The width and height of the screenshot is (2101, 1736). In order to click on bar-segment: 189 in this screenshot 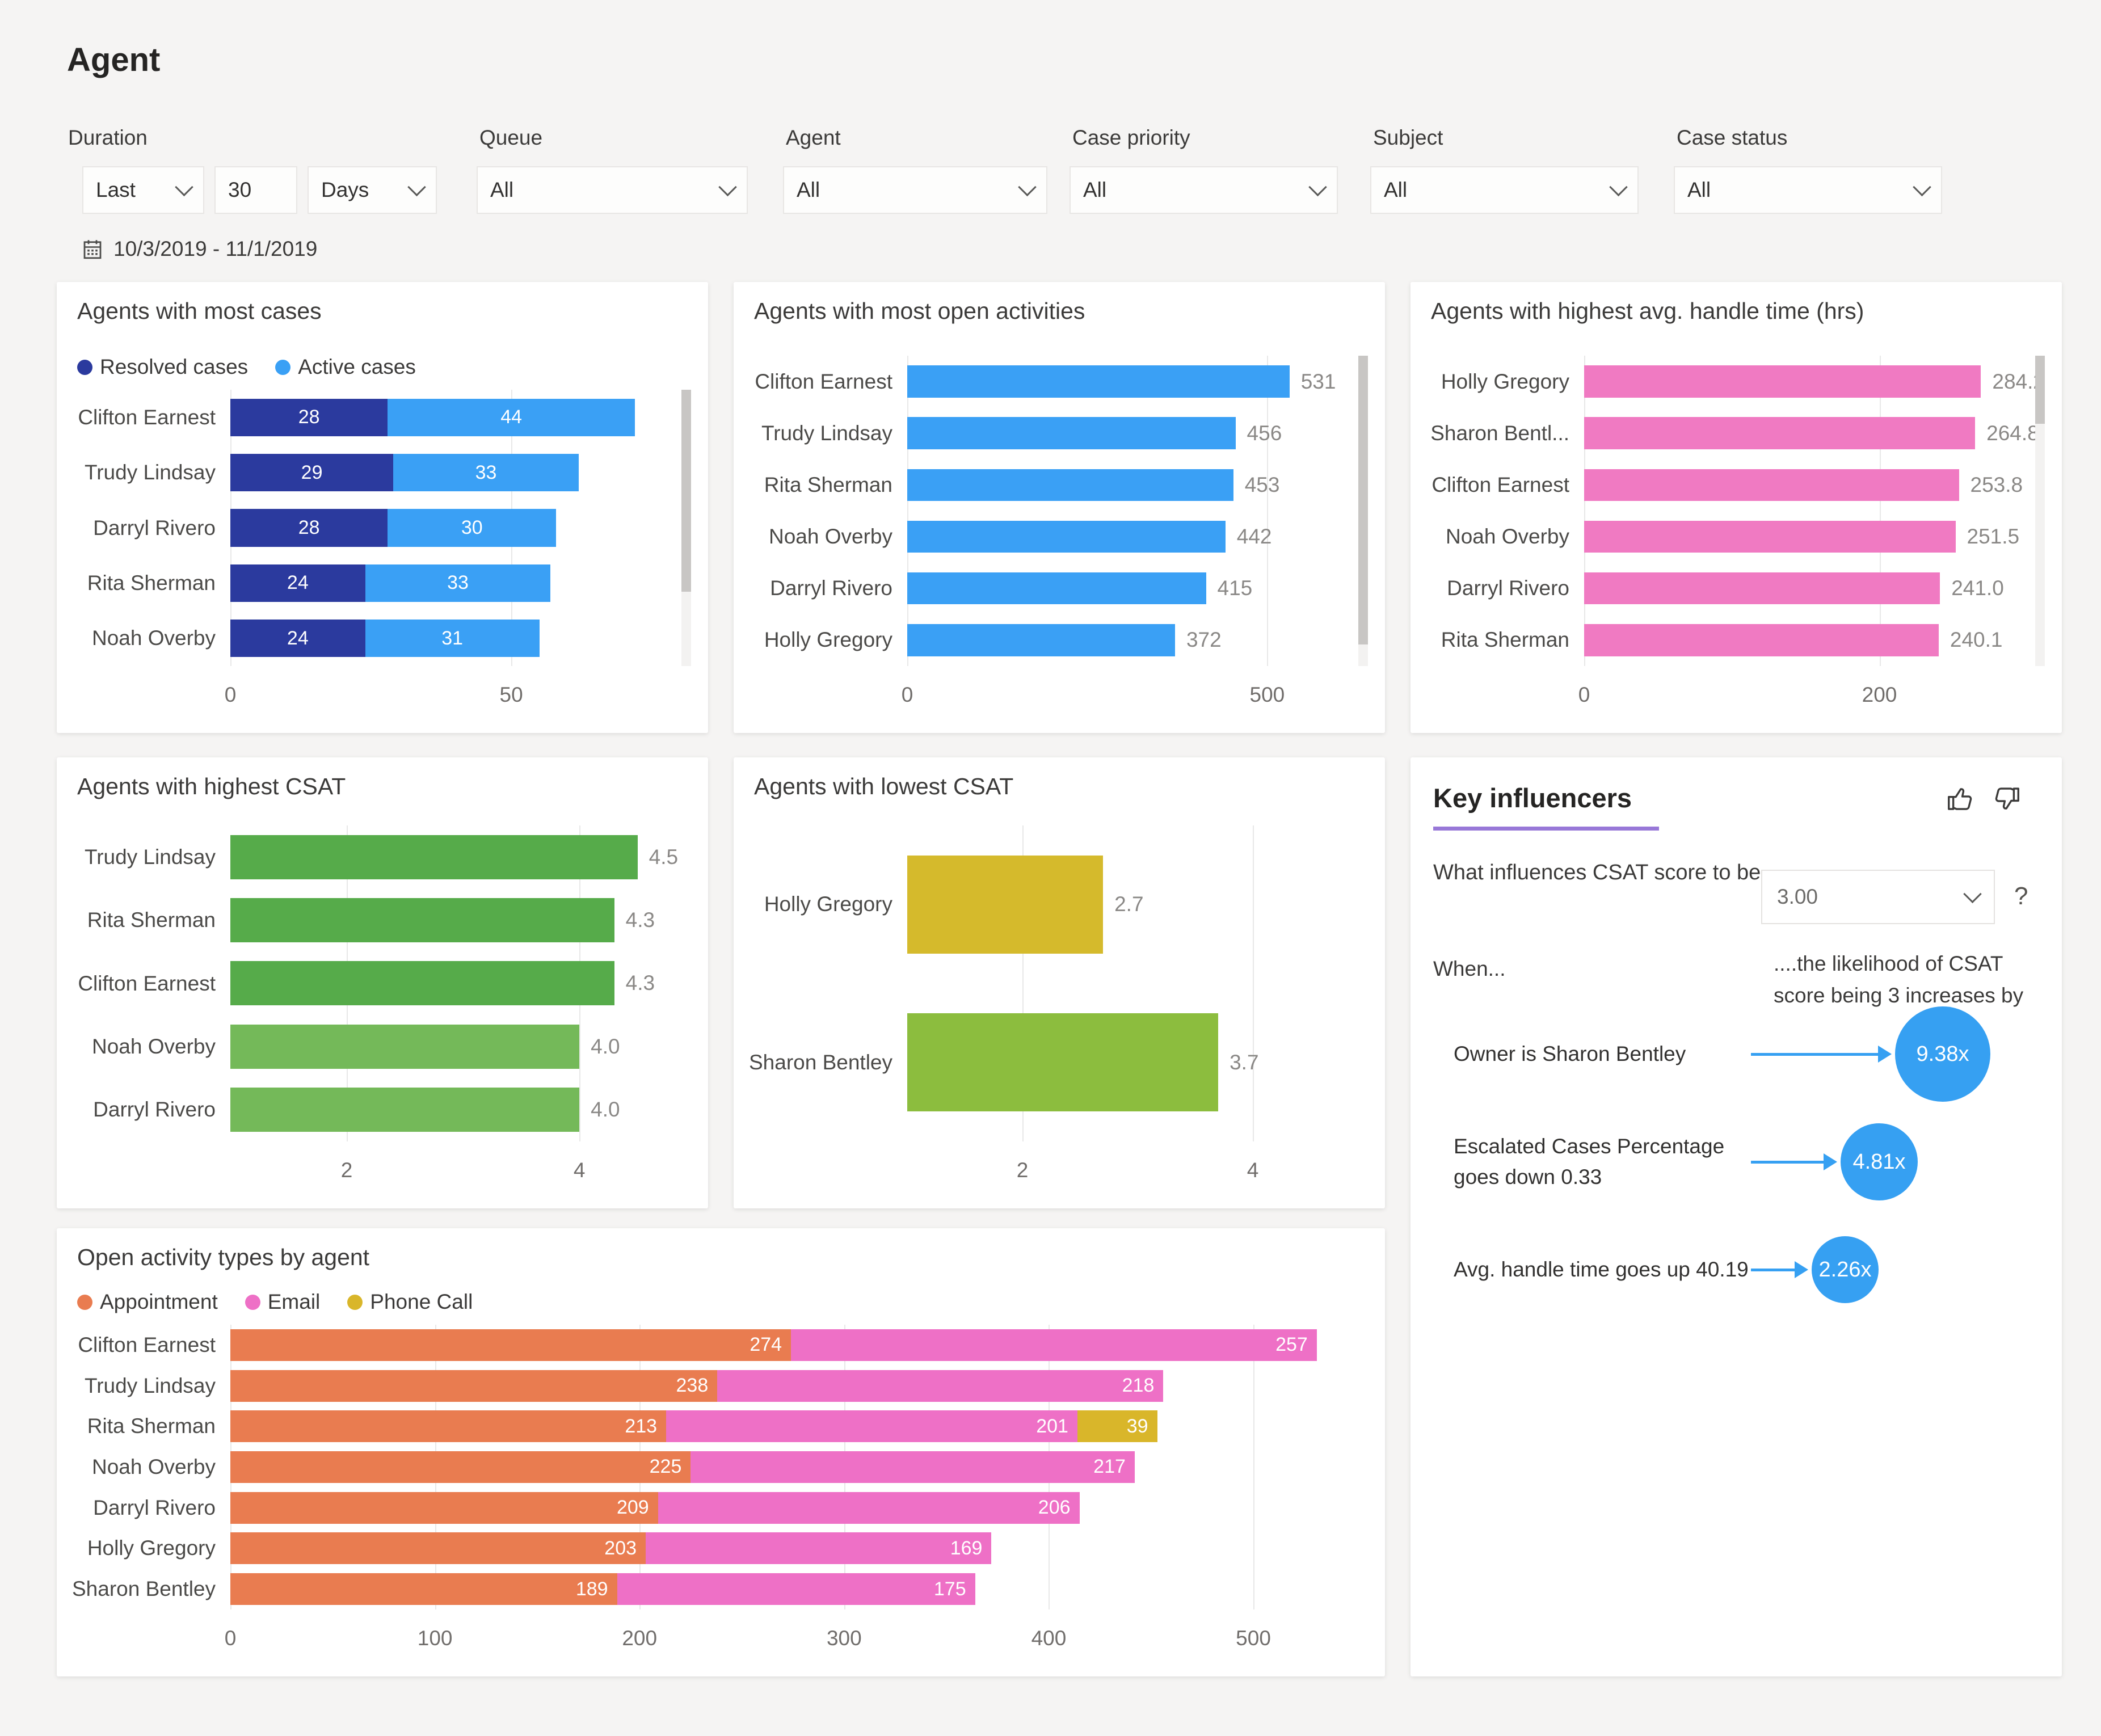, I will do `click(423, 1589)`.